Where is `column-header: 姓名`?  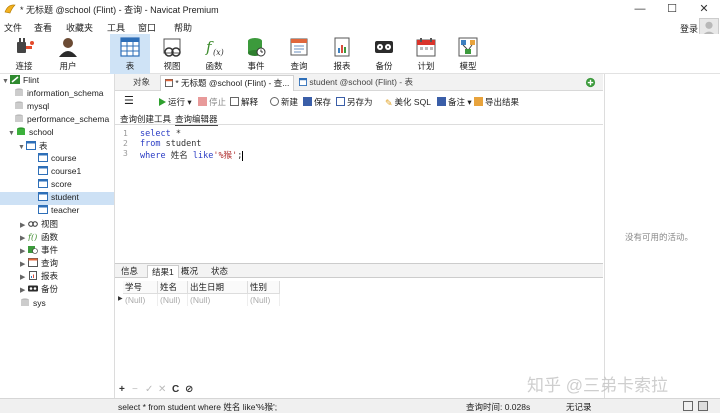 column-header: 姓名 is located at coordinates (173, 287).